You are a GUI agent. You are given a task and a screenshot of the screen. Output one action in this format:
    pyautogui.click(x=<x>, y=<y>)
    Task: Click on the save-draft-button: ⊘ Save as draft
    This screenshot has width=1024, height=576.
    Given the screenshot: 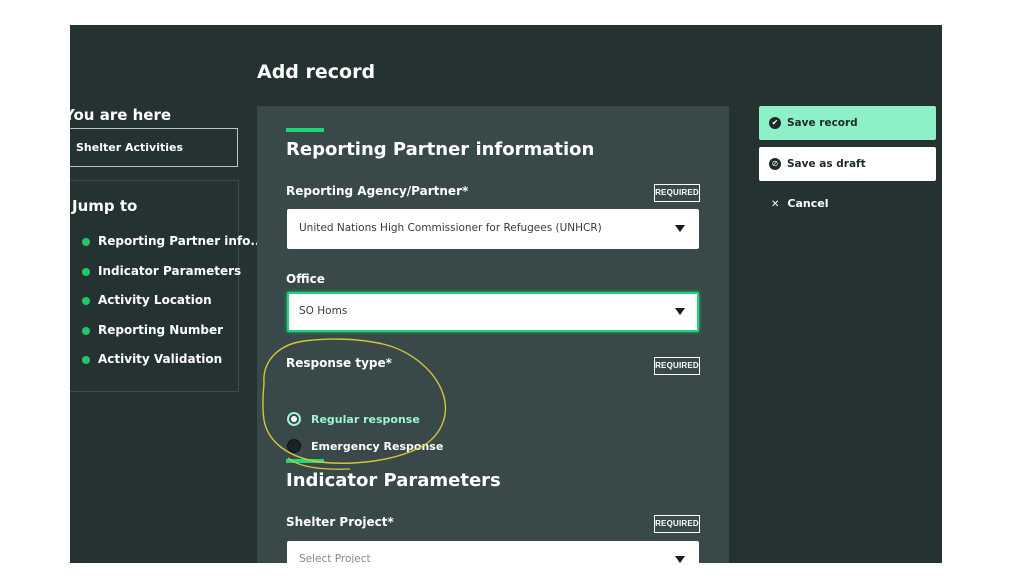 What is the action you would take?
    pyautogui.click(x=847, y=164)
    